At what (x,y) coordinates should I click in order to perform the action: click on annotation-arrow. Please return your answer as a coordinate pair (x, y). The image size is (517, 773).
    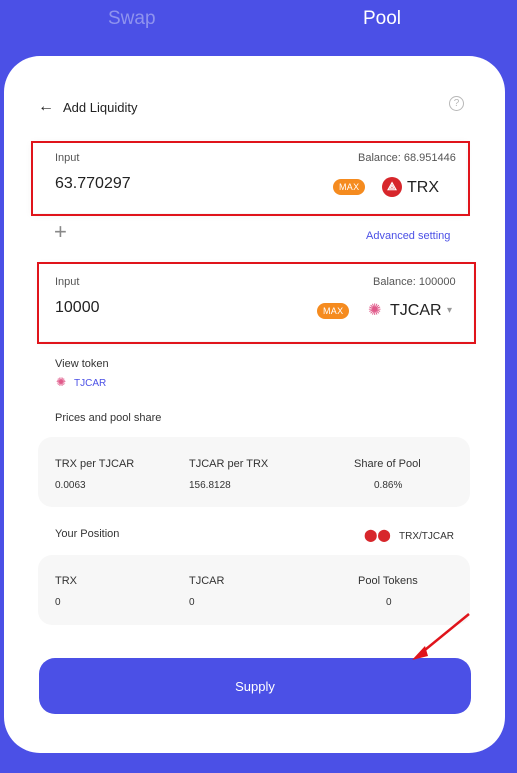
    Looking at the image, I should click on (441, 636).